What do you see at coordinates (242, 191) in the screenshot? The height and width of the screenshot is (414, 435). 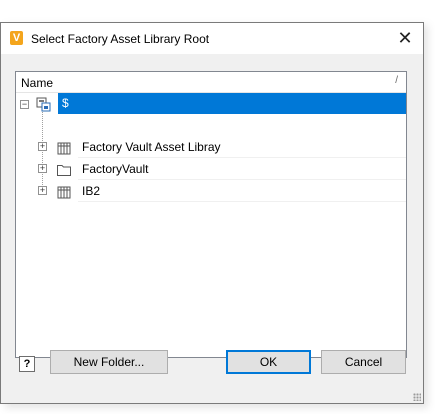 I see `tree-item-label: IB2` at bounding box center [242, 191].